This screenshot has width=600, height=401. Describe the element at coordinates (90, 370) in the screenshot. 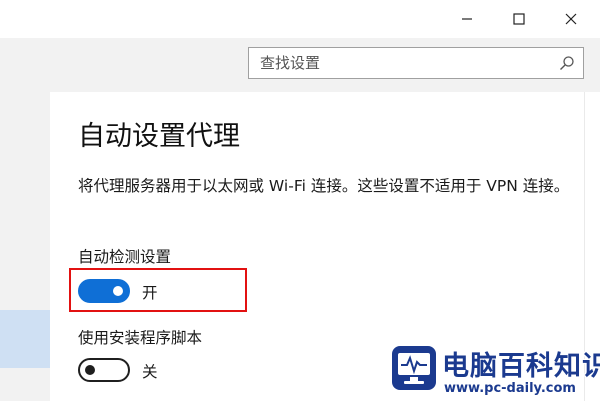

I see `toggle-knob` at that location.